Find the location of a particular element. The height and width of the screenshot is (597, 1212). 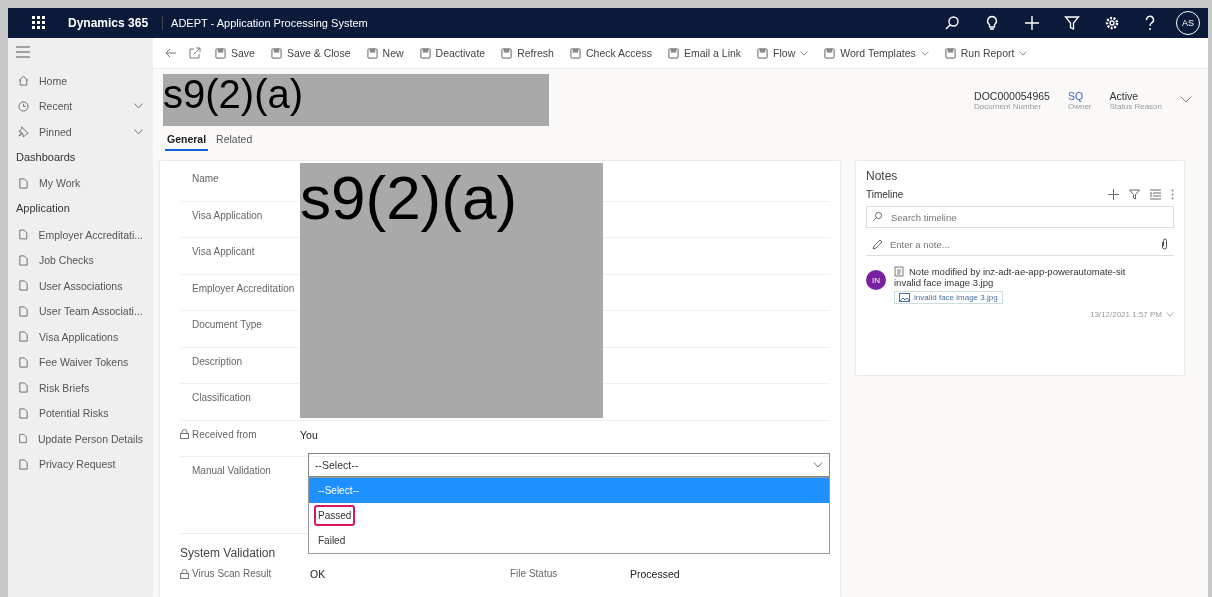

field-label: Document Type is located at coordinates (227, 324).